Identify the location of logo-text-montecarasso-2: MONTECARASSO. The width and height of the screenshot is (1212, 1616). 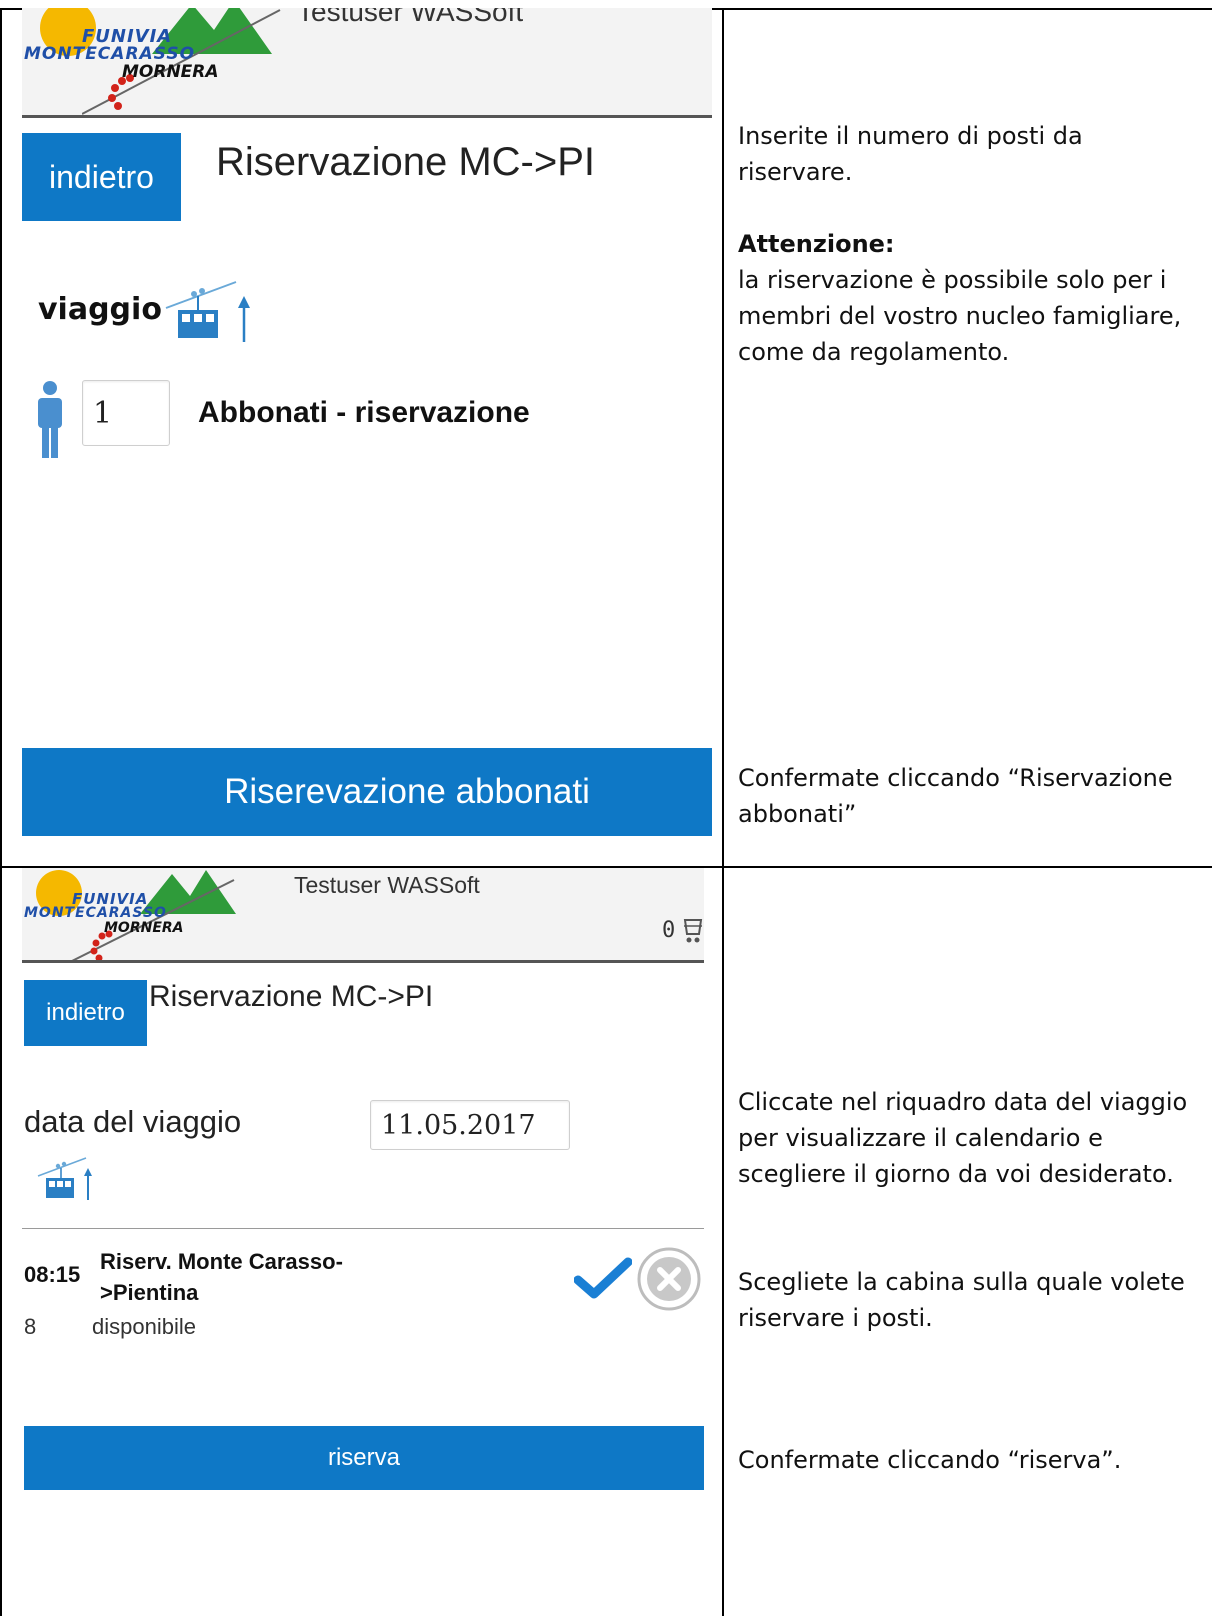
(95, 913).